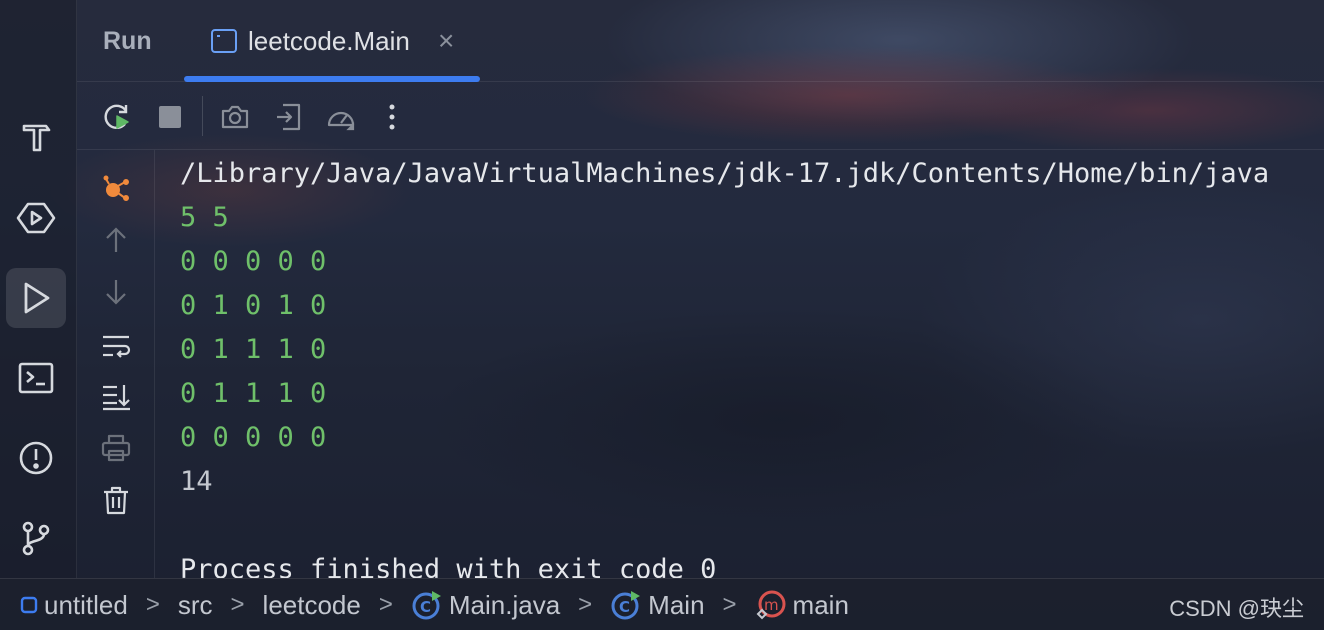  Describe the element at coordinates (224, 41) in the screenshot. I see `console-tab-icon` at that location.